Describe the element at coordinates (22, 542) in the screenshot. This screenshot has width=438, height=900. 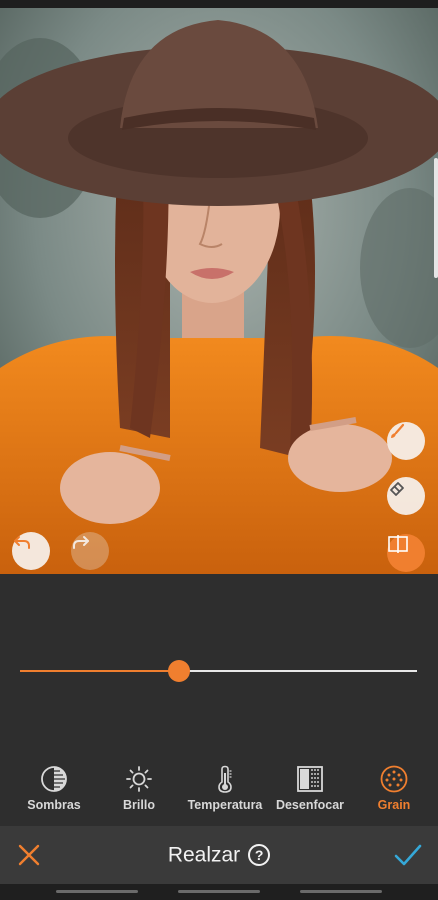
I see `undo-icon` at that location.